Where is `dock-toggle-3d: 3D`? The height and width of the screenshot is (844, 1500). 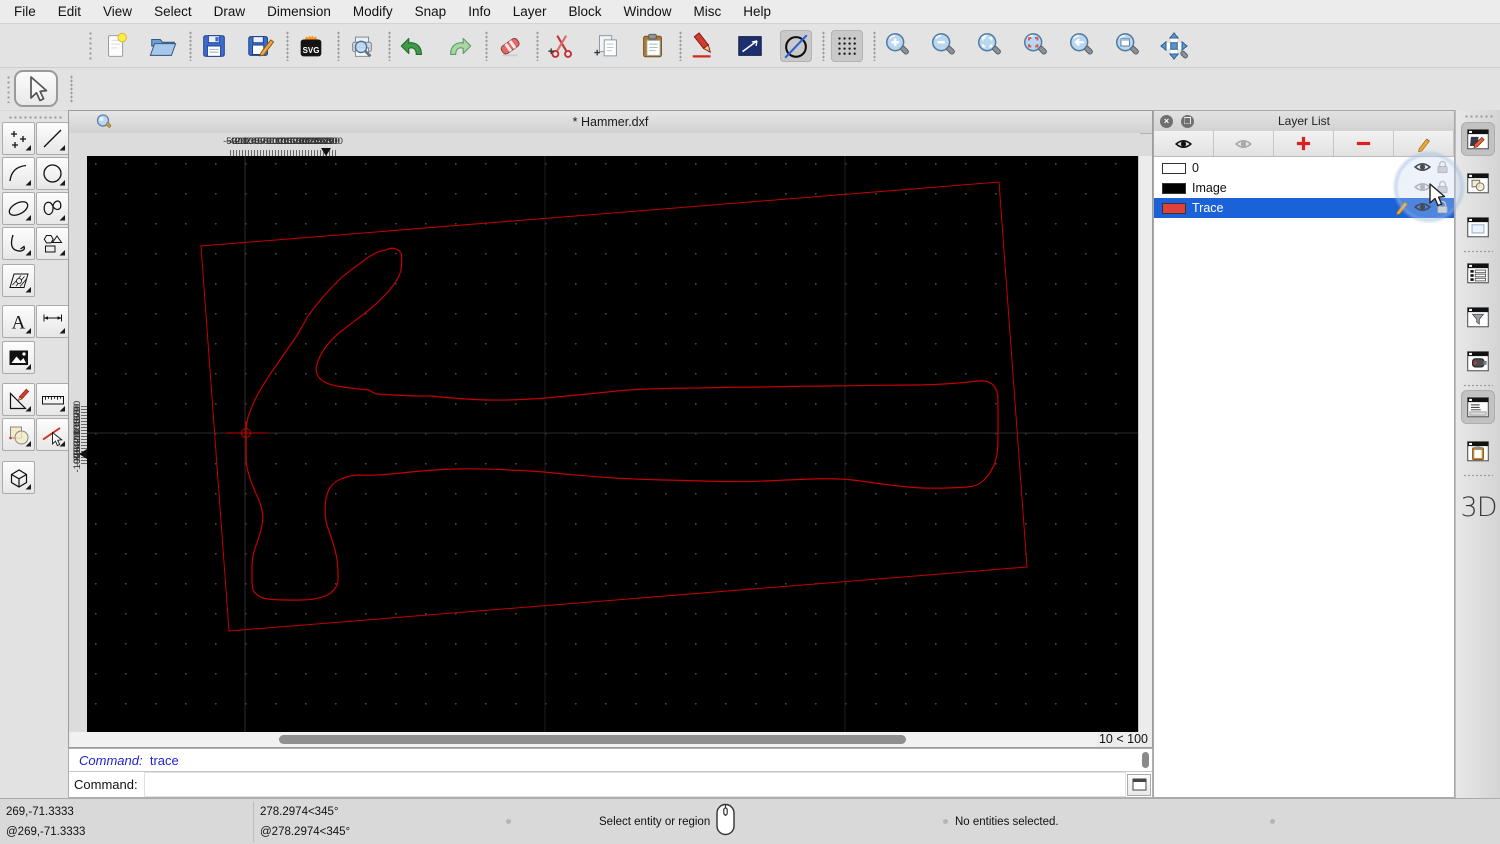 dock-toggle-3d: 3D is located at coordinates (1478, 507).